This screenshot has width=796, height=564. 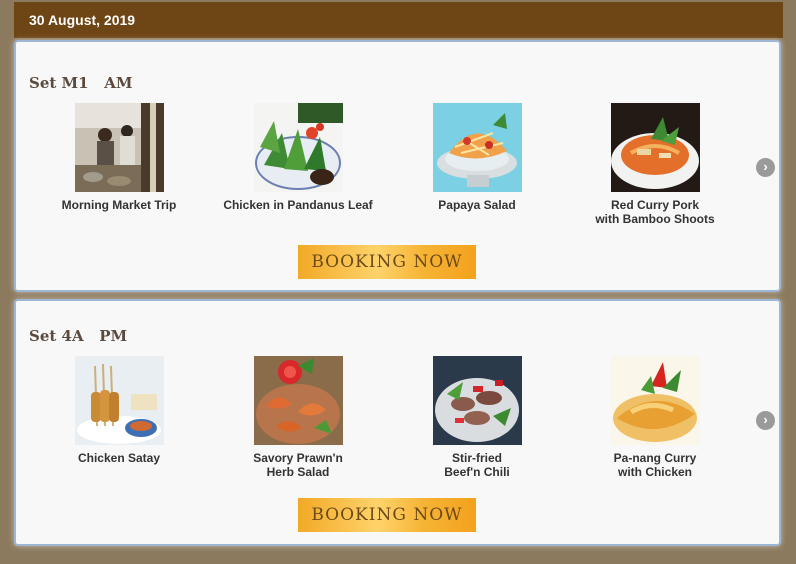 What do you see at coordinates (78, 336) in the screenshot?
I see `set-title: Set 4A PM` at bounding box center [78, 336].